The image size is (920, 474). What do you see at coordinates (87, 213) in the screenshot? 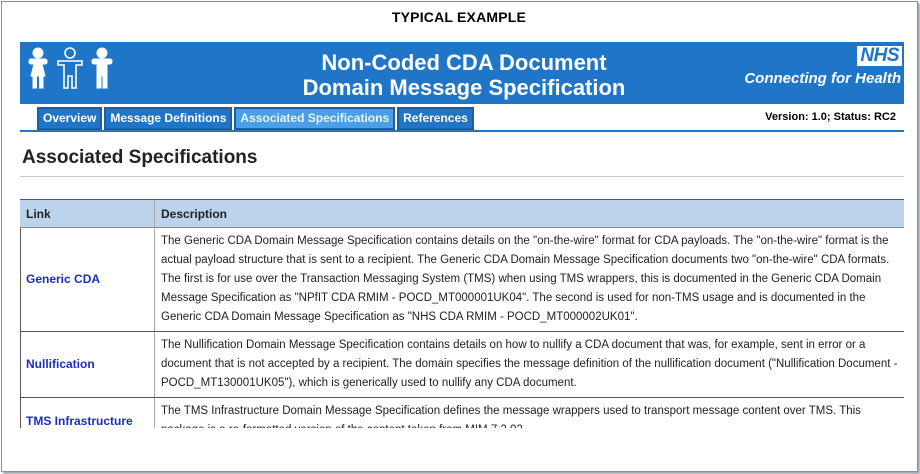
I see `column-header-link: Link` at bounding box center [87, 213].